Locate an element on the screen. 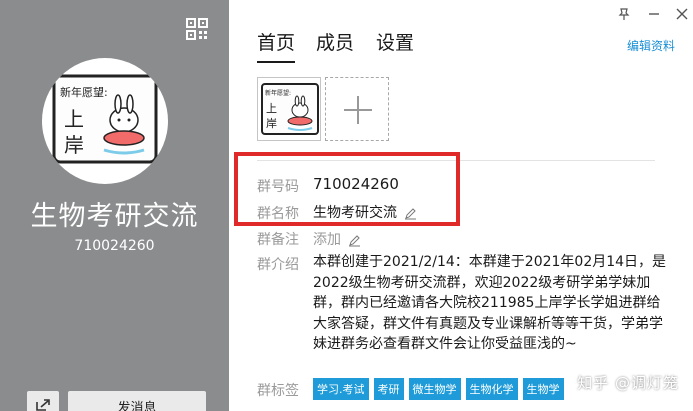  tab-members: 成员 is located at coordinates (335, 41).